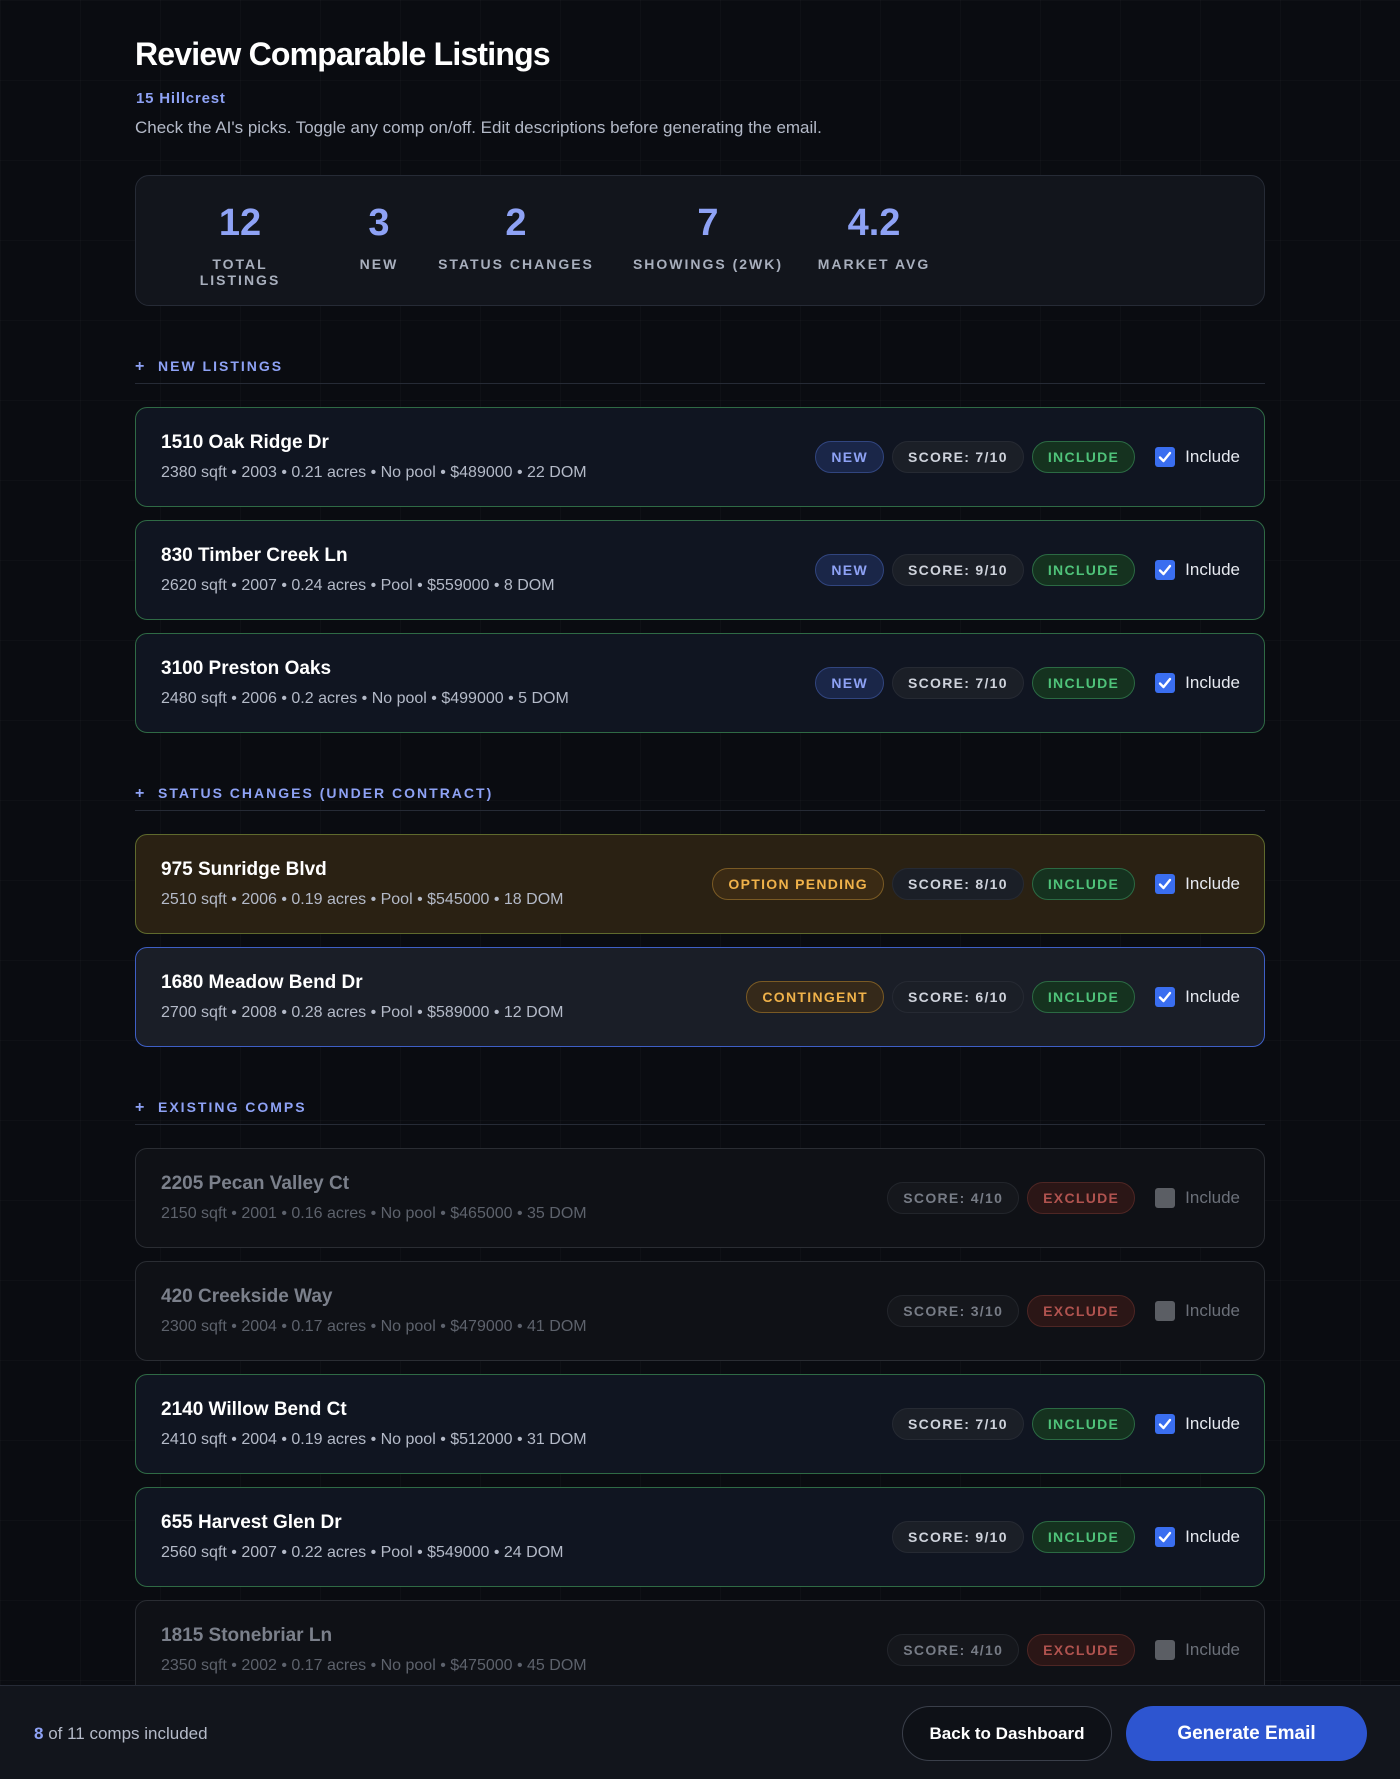 Image resolution: width=1400 pixels, height=1779 pixels. What do you see at coordinates (1027, 683) in the screenshot?
I see `listing-controls: NEW SCORE: 7/10 INCLUDE Include` at bounding box center [1027, 683].